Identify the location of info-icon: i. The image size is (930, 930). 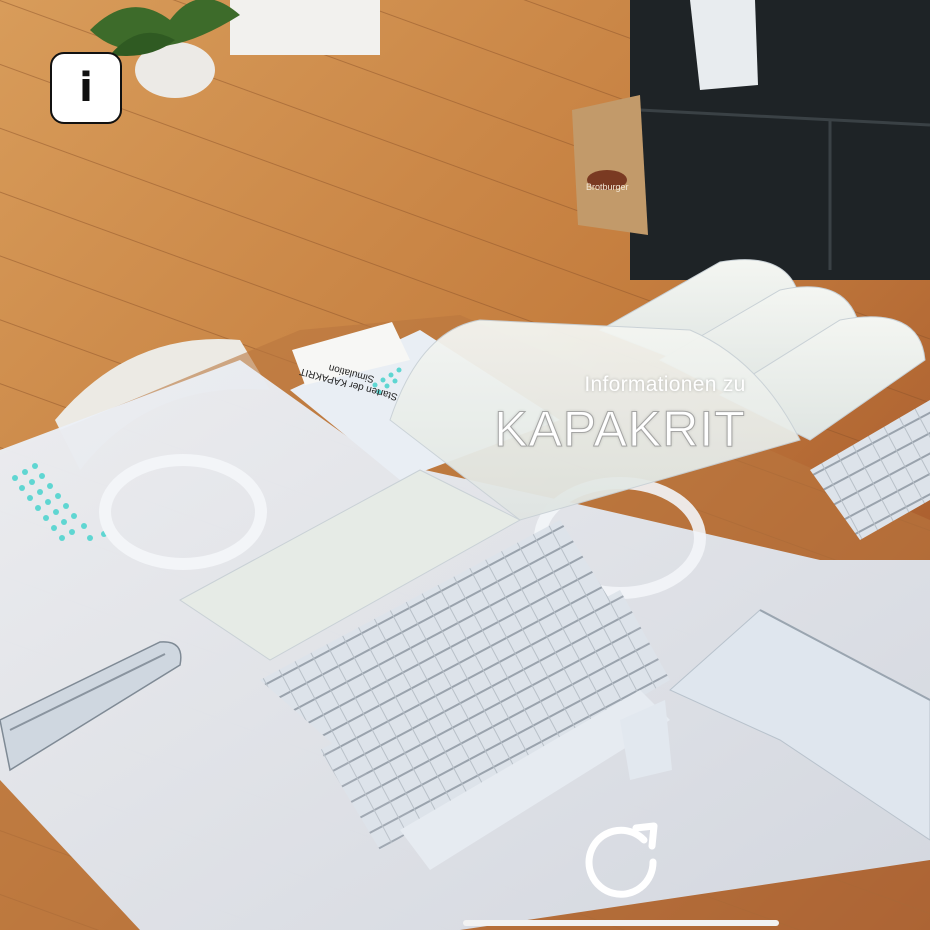
(86, 88).